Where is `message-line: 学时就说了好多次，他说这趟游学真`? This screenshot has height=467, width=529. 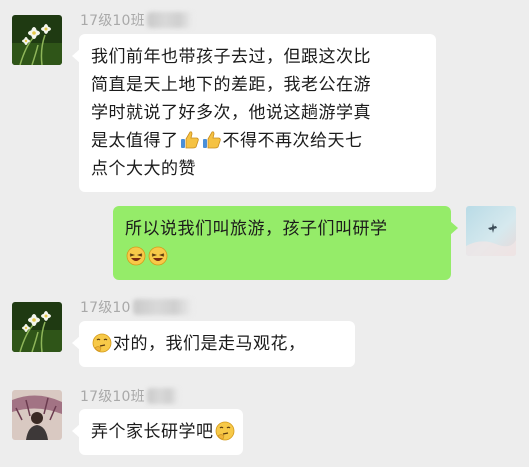
message-line: 学时就说了好多次，他说这趟游学真 is located at coordinates (231, 113).